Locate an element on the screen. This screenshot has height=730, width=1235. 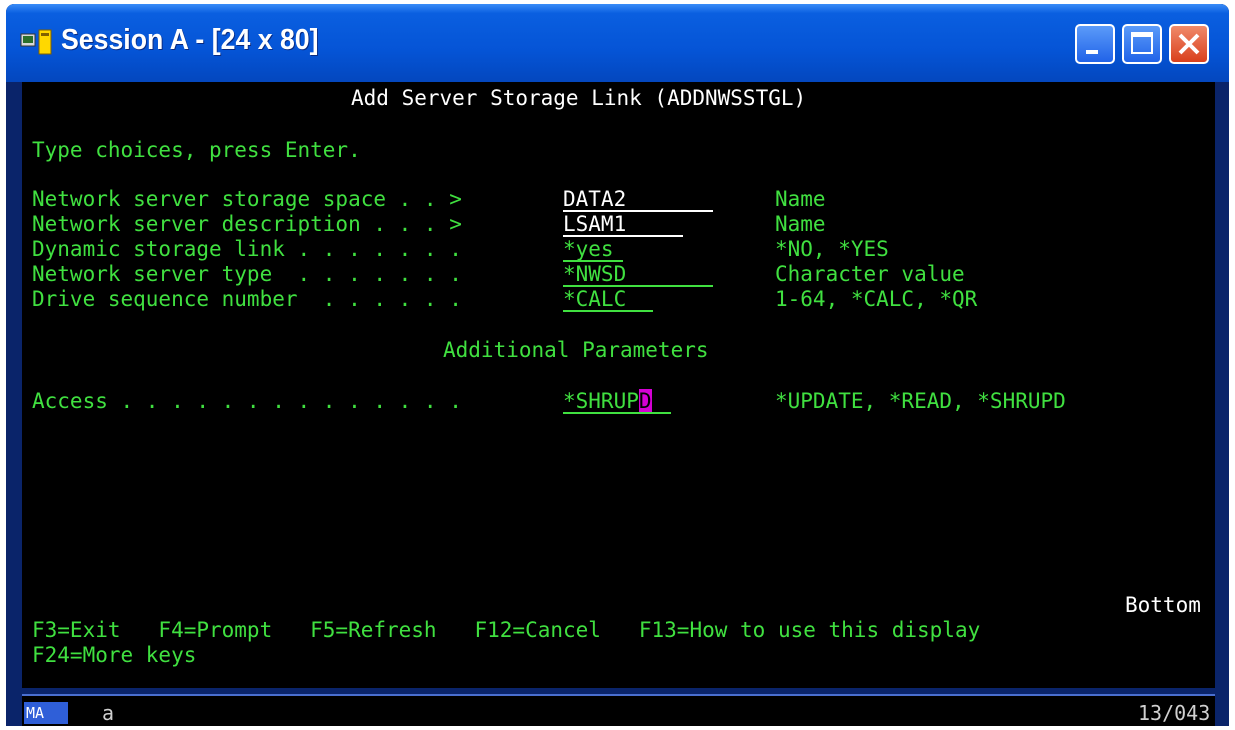
access-field: *SHRUPD is located at coordinates (607, 401).